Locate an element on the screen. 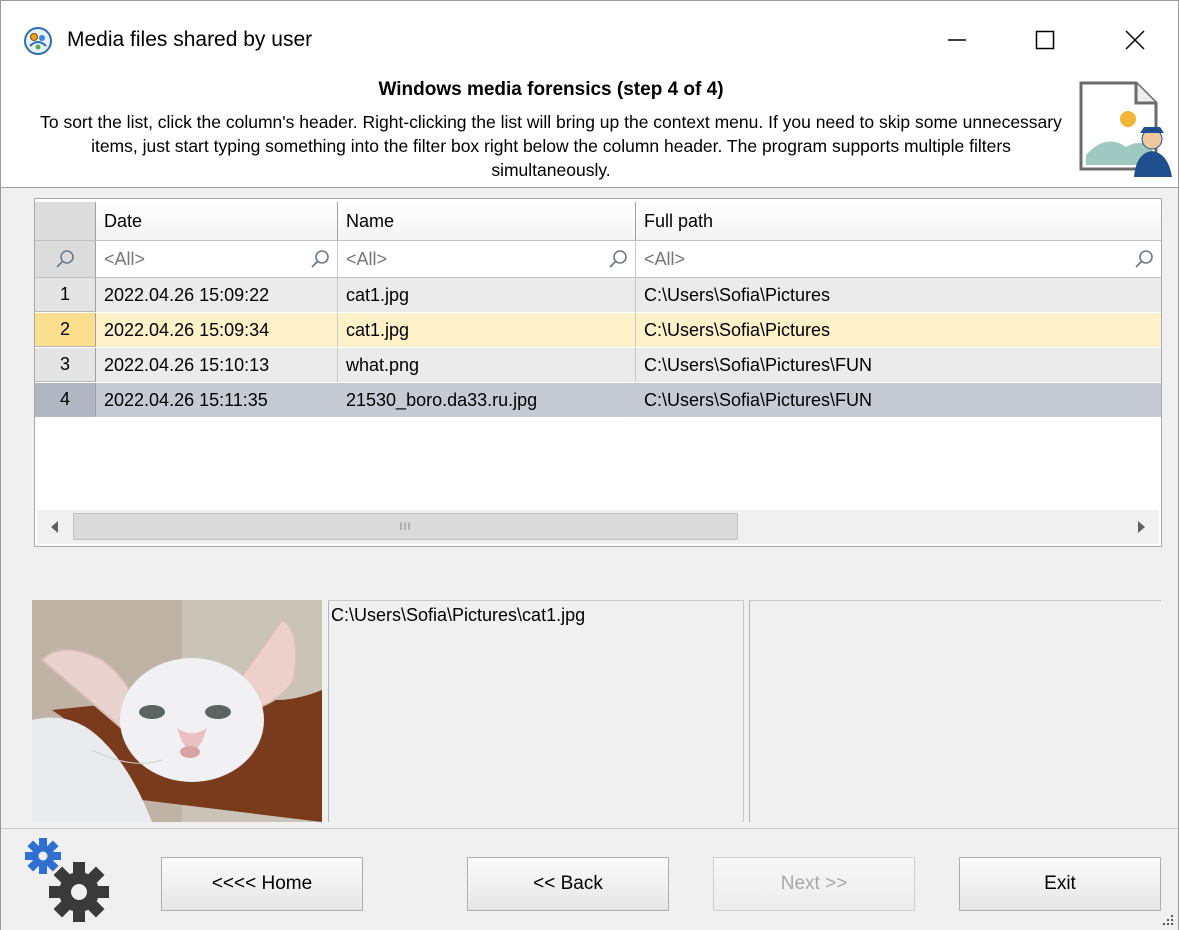 The height and width of the screenshot is (930, 1179). cell-date: 2022.04.26 15:09:34 is located at coordinates (217, 330).